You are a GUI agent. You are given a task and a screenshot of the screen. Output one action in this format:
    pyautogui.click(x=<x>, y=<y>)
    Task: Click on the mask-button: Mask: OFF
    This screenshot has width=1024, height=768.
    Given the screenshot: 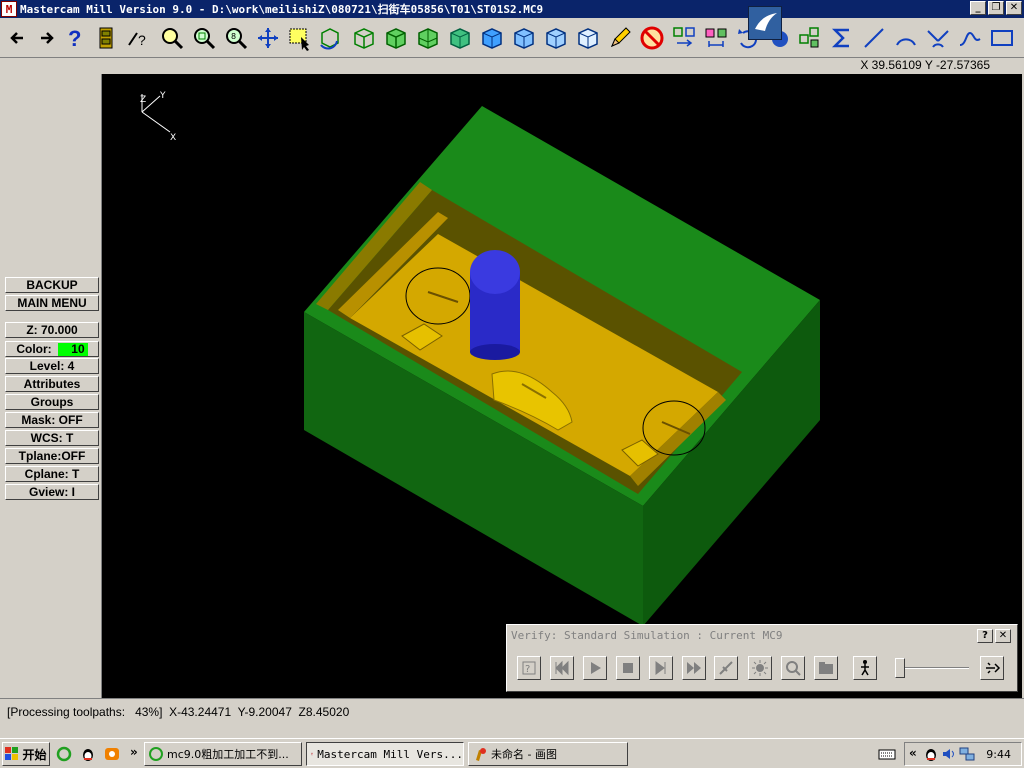 What is the action you would take?
    pyautogui.click(x=52, y=420)
    